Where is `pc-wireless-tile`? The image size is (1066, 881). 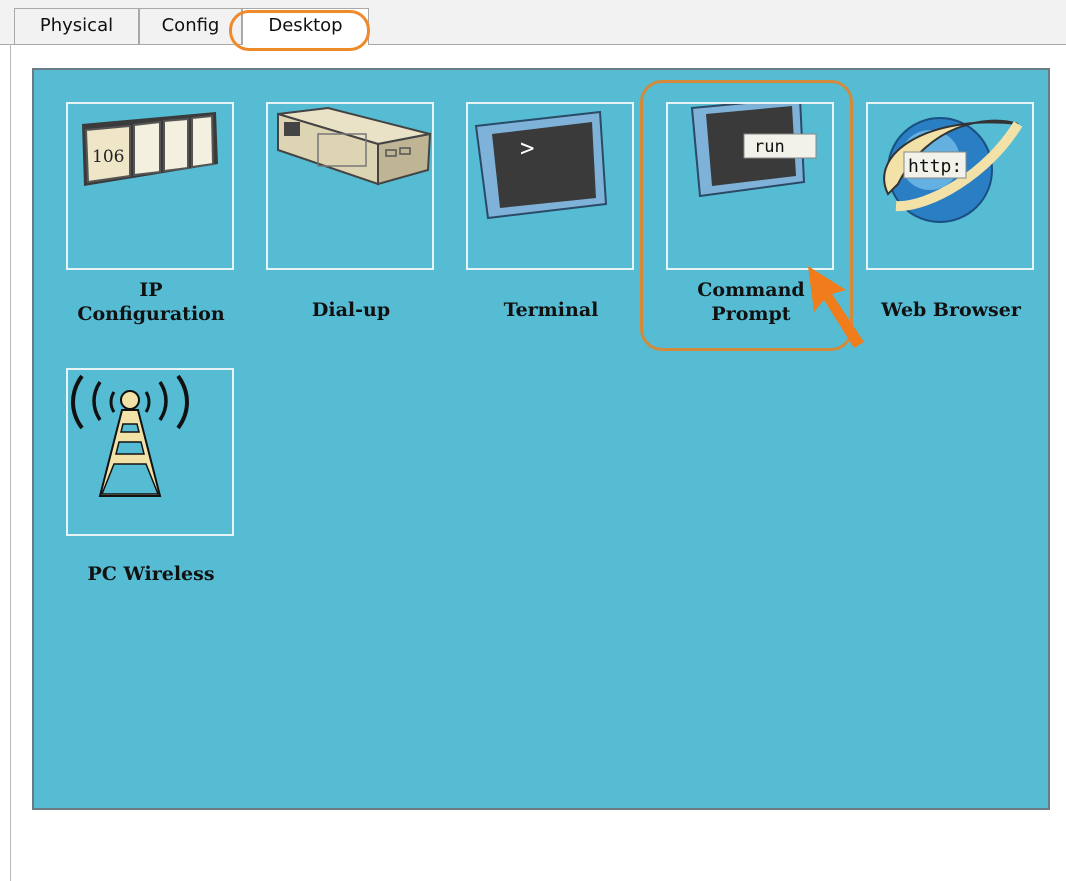 pc-wireless-tile is located at coordinates (150, 452).